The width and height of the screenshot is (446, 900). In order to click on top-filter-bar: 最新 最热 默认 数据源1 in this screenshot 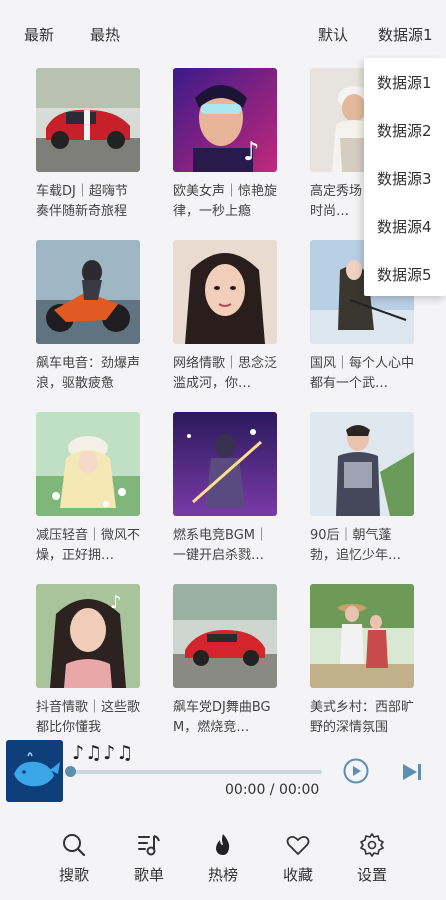, I will do `click(223, 31)`.